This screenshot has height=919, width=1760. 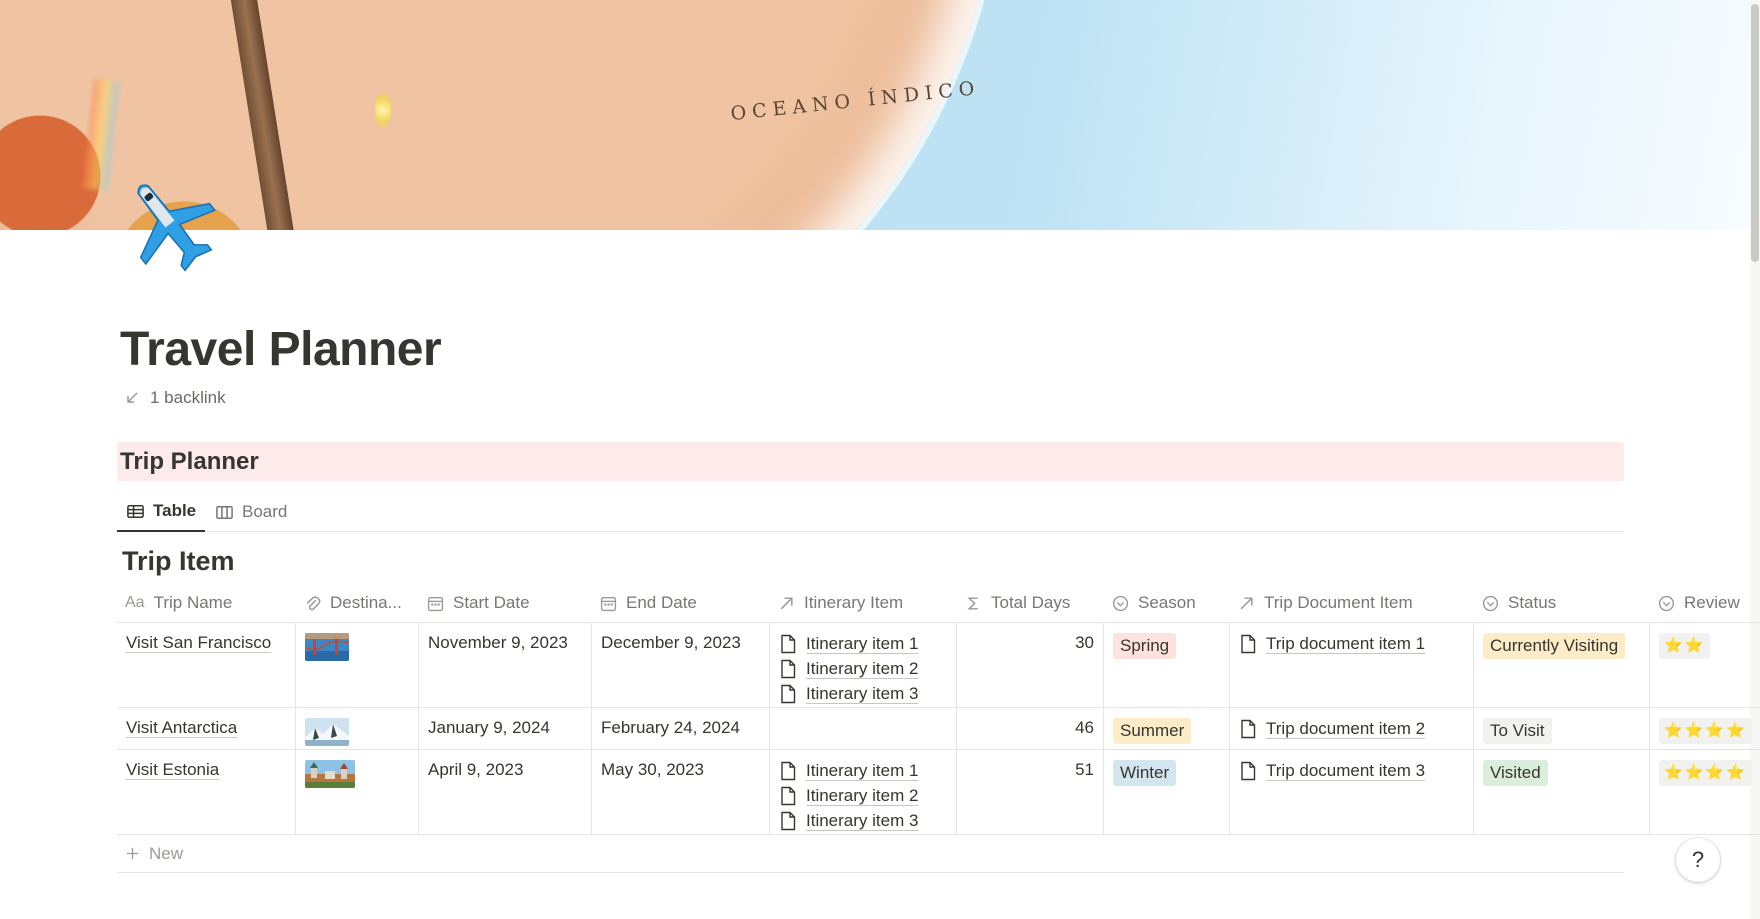 What do you see at coordinates (681, 665) in the screenshot?
I see `cell-end-date: December 9, 2023` at bounding box center [681, 665].